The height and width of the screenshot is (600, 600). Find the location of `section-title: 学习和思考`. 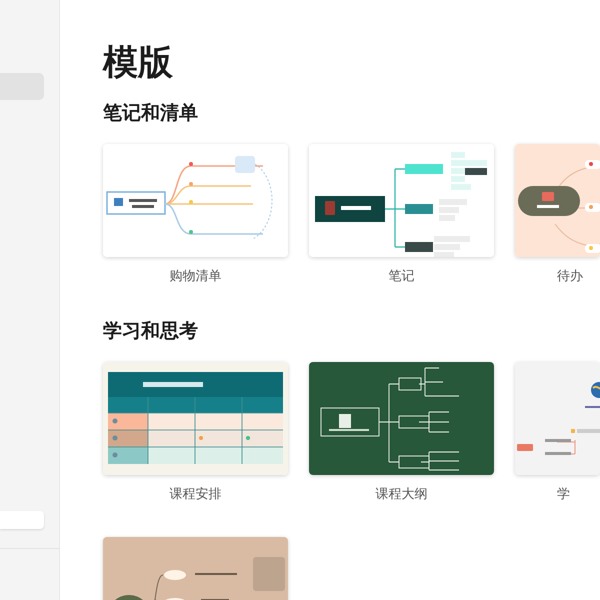

section-title: 学习和思考 is located at coordinates (151, 332).